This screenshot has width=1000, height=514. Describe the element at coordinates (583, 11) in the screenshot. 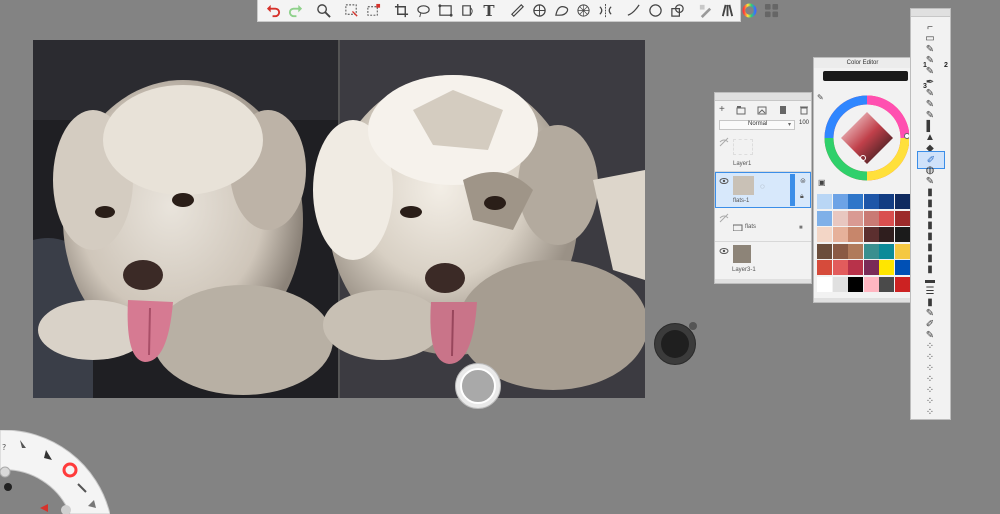

I see `perspective-icon` at that location.